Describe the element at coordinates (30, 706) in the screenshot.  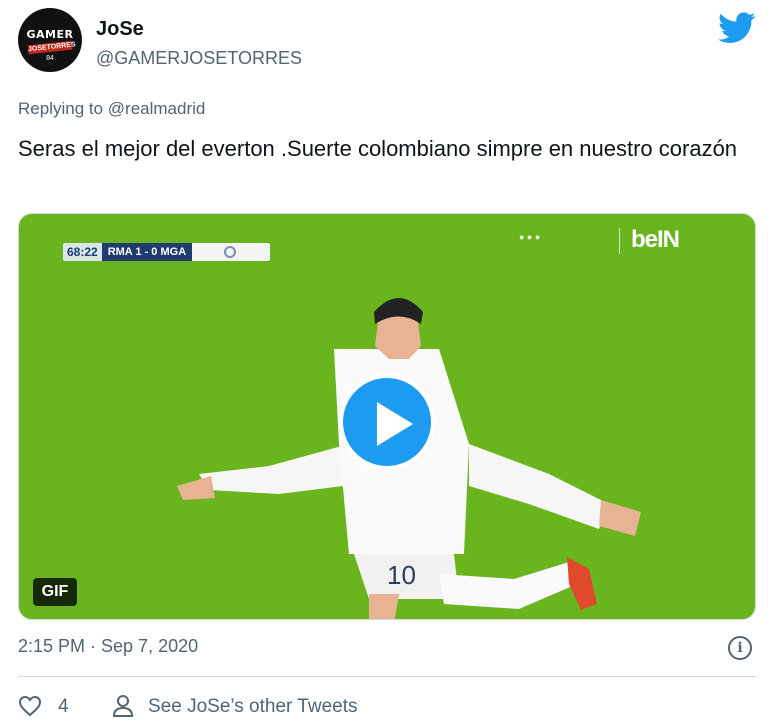
I see `heart-icon` at that location.